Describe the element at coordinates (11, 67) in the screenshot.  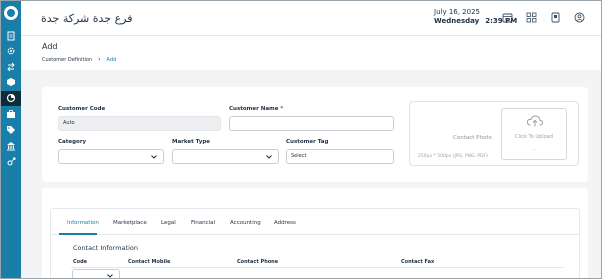
I see `transfer-icon` at that location.